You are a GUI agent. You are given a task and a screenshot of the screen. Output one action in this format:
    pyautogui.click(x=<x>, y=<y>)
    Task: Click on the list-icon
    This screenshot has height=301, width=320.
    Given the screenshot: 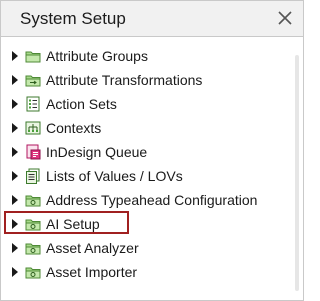 What is the action you would take?
    pyautogui.click(x=33, y=176)
    